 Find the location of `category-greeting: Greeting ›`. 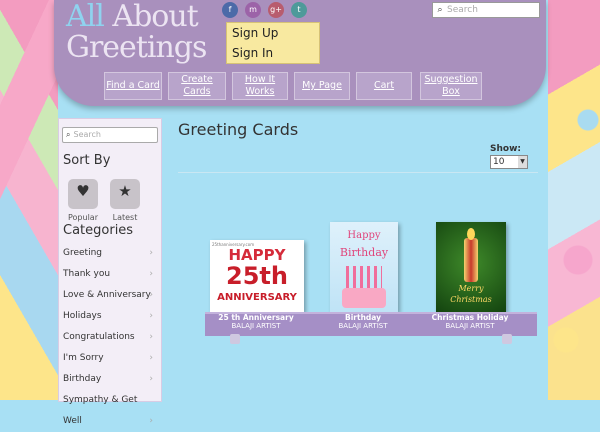

category-greeting: Greeting › is located at coordinates (109, 253).